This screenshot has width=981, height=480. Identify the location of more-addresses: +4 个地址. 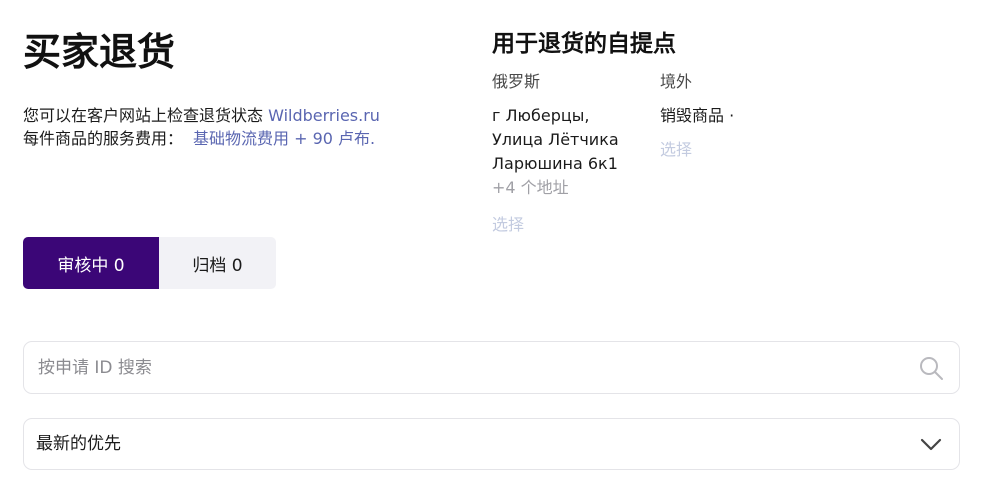
(567, 188).